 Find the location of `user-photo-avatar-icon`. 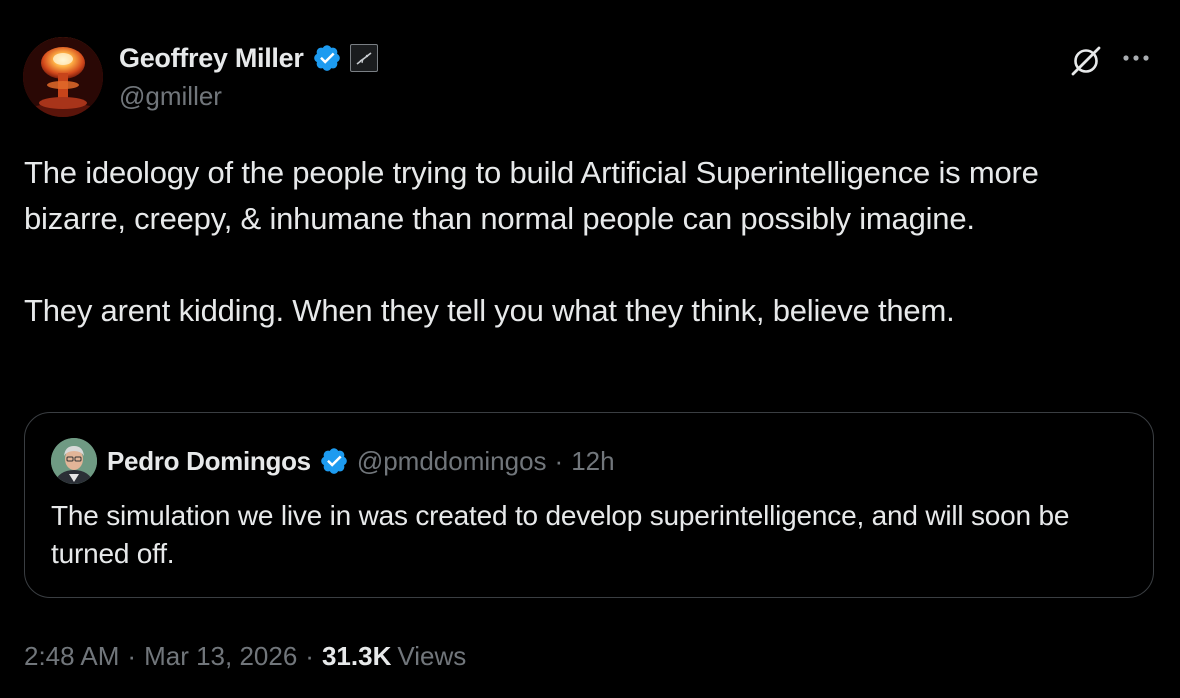

user-photo-avatar-icon is located at coordinates (74, 461).